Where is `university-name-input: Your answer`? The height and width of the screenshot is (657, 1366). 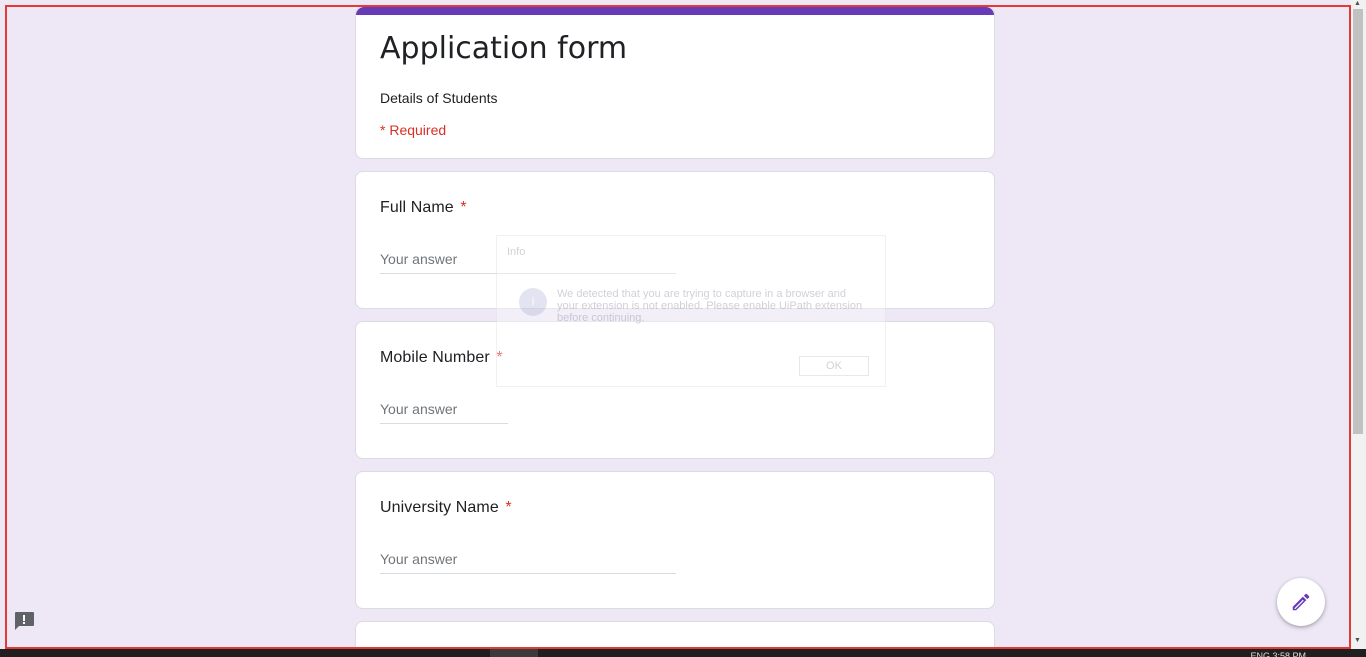
university-name-input: Your answer is located at coordinates (528, 561).